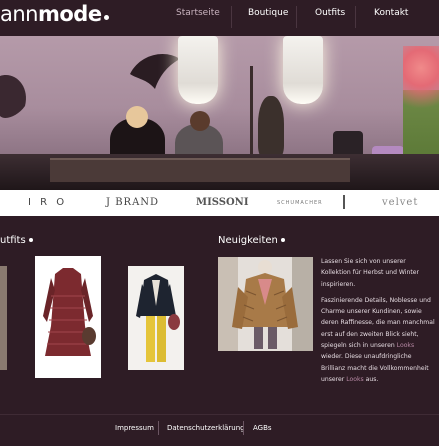 The image size is (439, 446). I want to click on brand-iro: I R O, so click(47, 202).